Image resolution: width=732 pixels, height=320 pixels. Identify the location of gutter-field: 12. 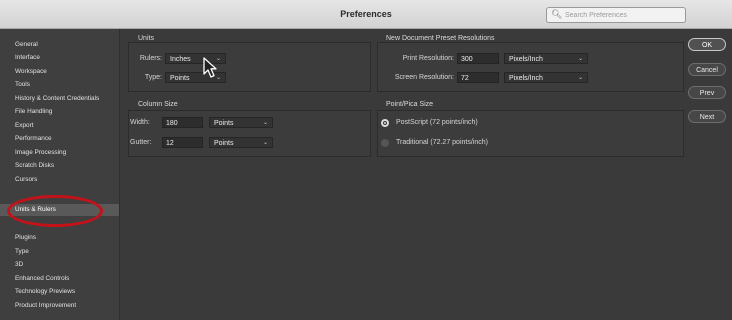
(182, 142).